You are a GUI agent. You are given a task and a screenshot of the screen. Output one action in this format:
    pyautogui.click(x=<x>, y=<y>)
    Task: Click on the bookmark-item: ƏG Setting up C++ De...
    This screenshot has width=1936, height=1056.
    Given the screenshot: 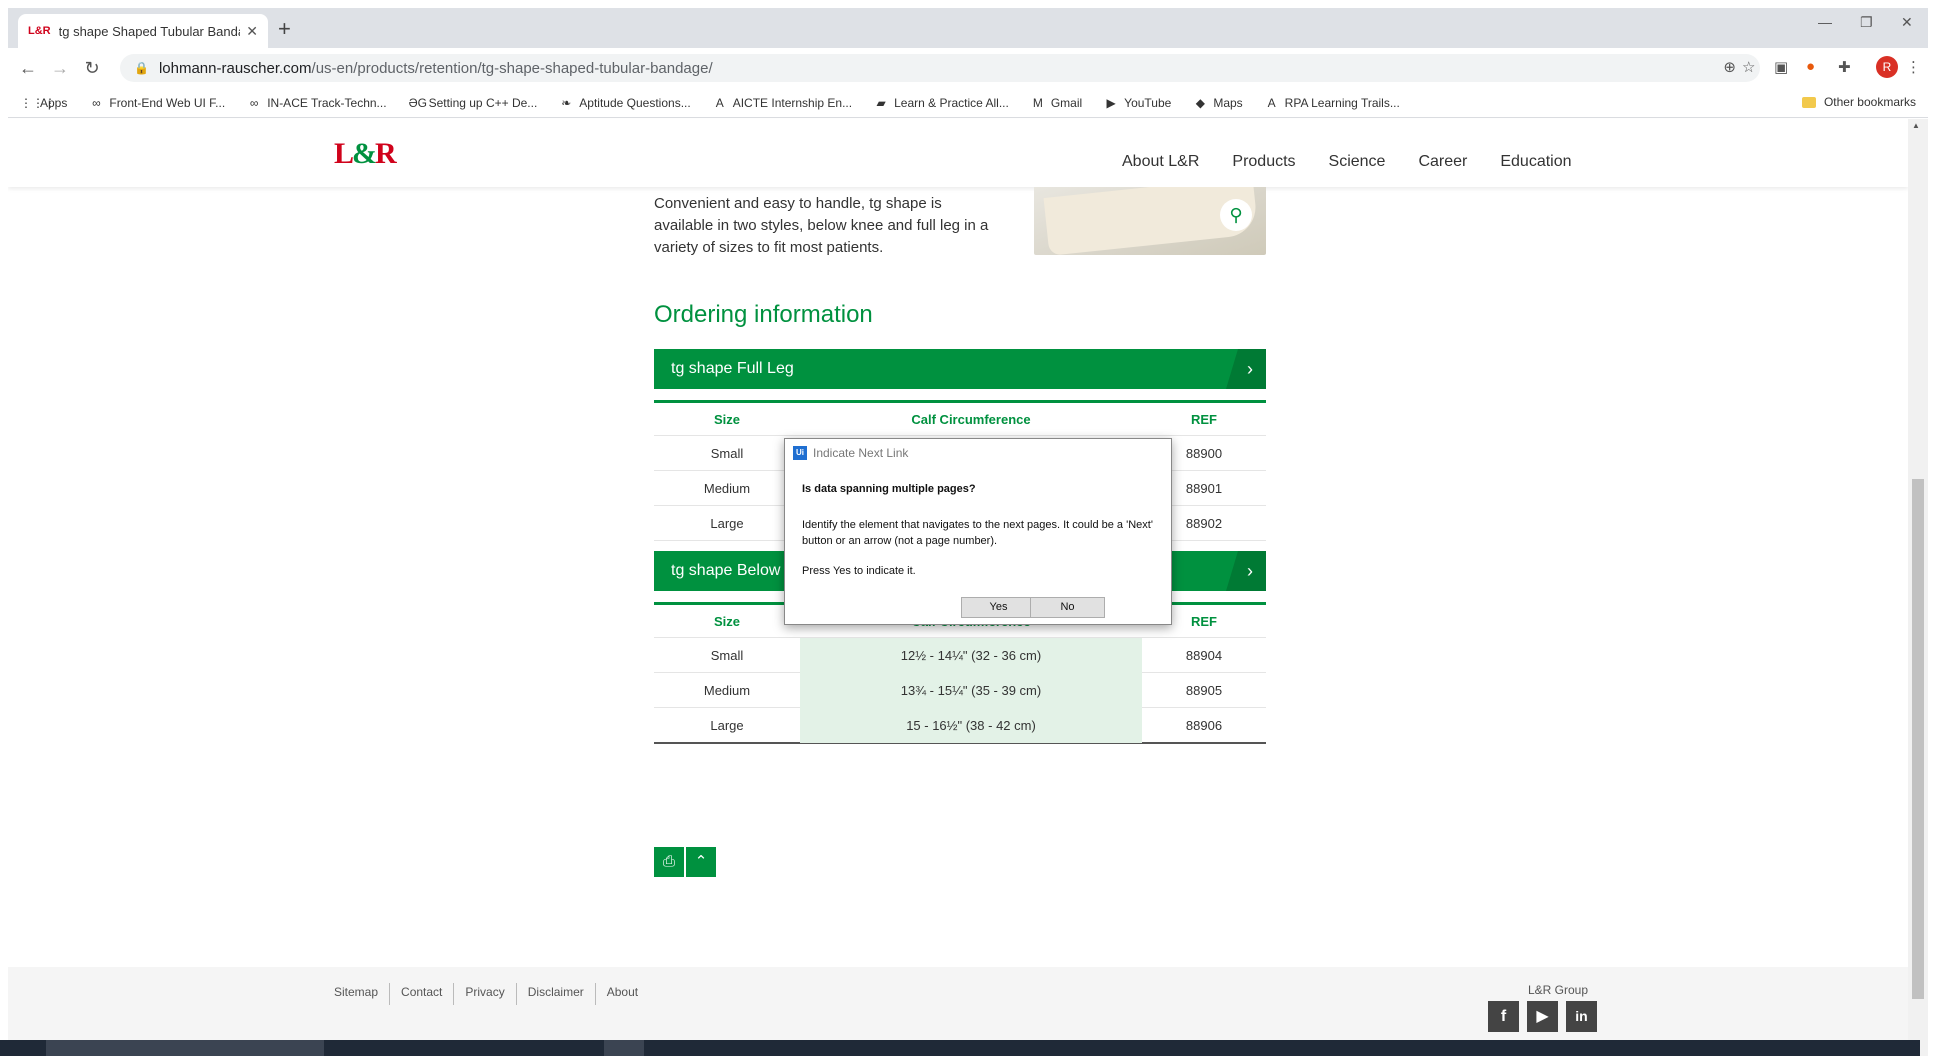 What is the action you would take?
    pyautogui.click(x=473, y=103)
    